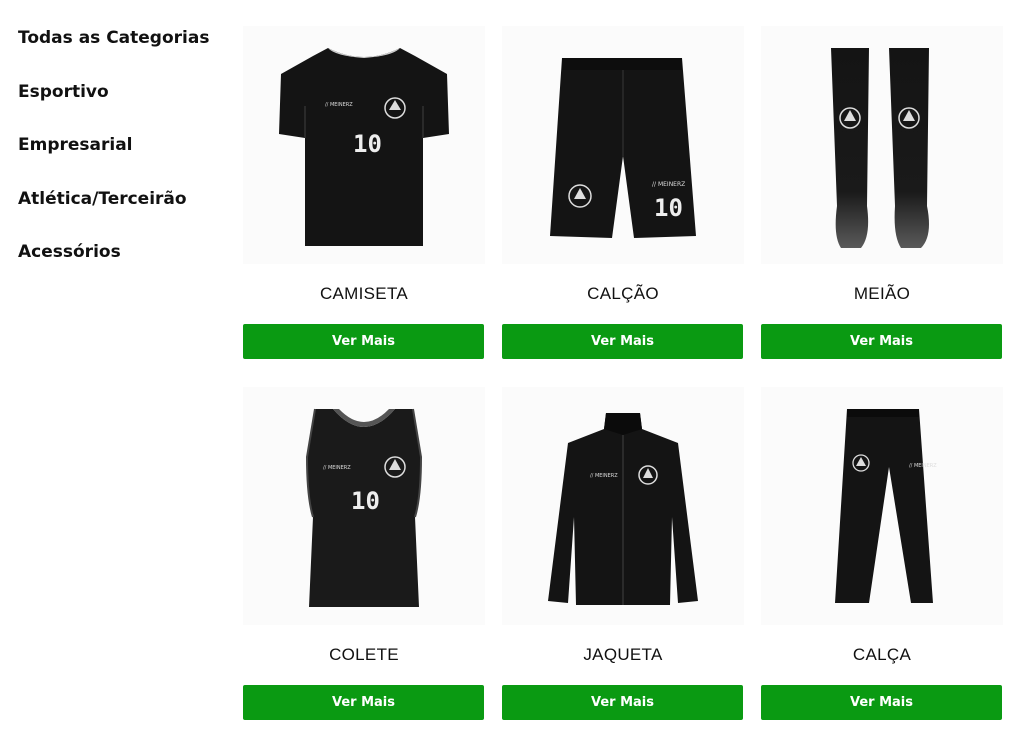  Describe the element at coordinates (123, 92) in the screenshot. I see `category-esportivo: Esportivo` at that location.